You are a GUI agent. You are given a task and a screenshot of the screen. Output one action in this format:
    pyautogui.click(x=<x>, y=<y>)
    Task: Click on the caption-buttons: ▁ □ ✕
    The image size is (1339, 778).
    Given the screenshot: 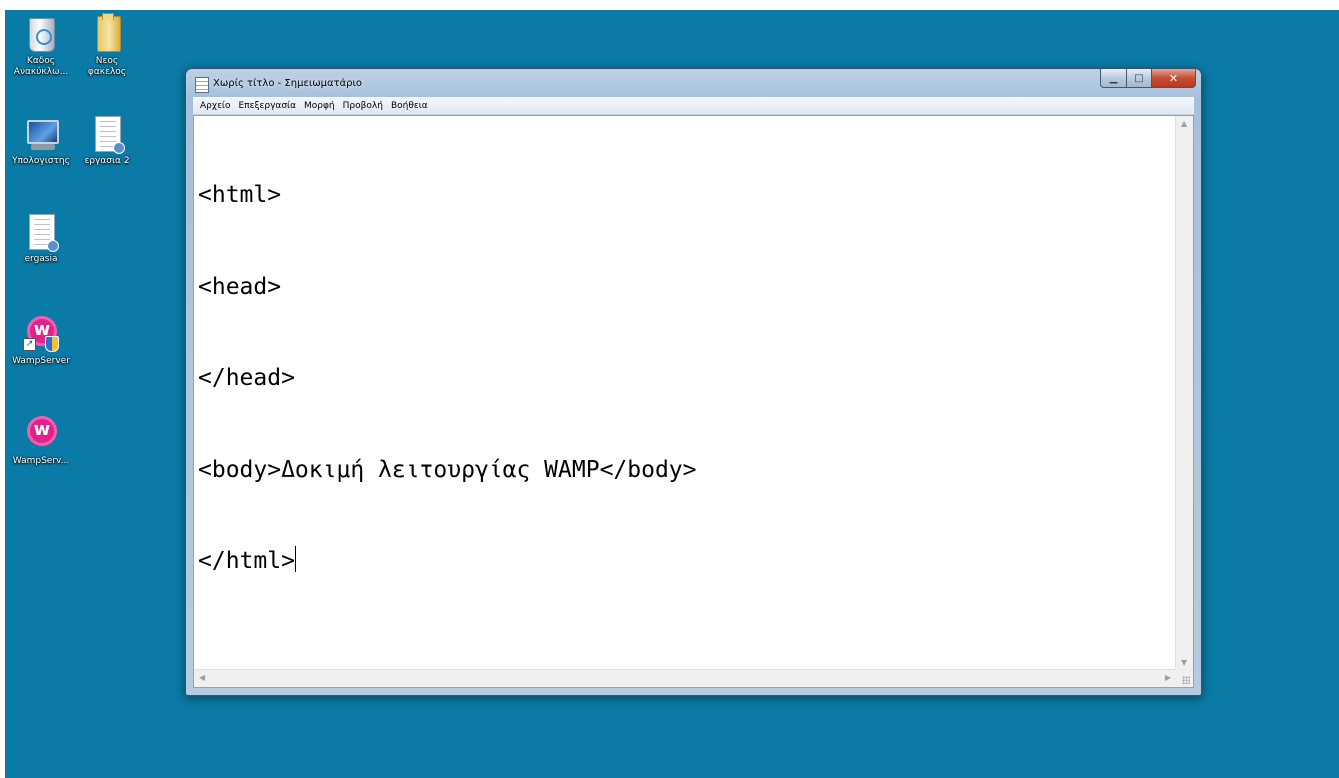 What is the action you would take?
    pyautogui.click(x=1148, y=78)
    